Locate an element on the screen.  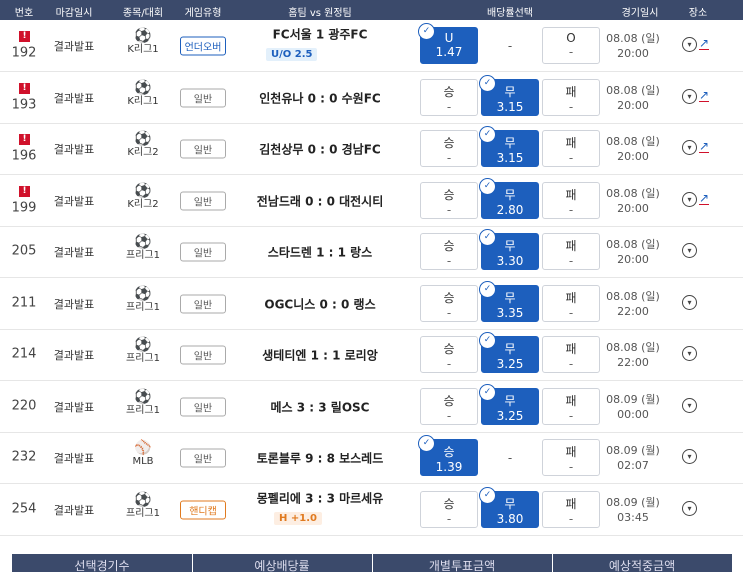
odds-value: 3.25 is located at coordinates (510, 364).